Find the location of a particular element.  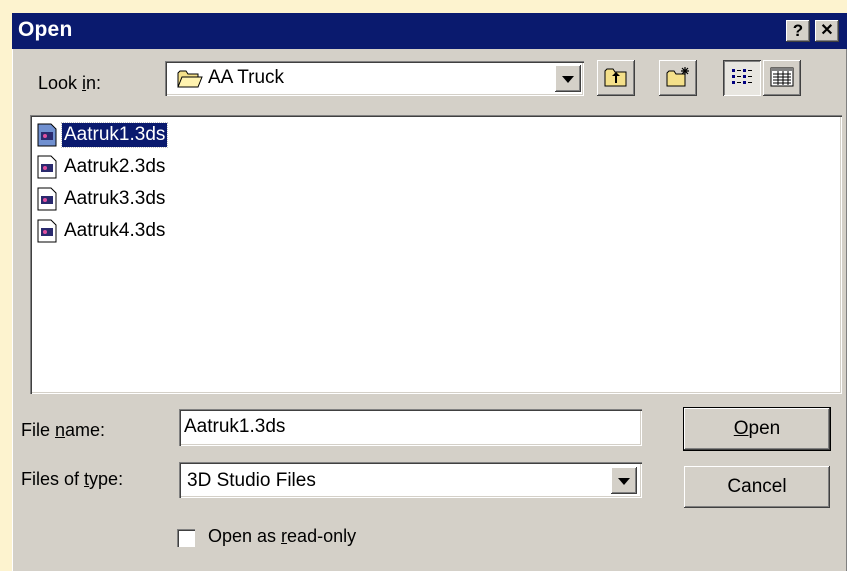

look-in-dropdown-button is located at coordinates (568, 78).